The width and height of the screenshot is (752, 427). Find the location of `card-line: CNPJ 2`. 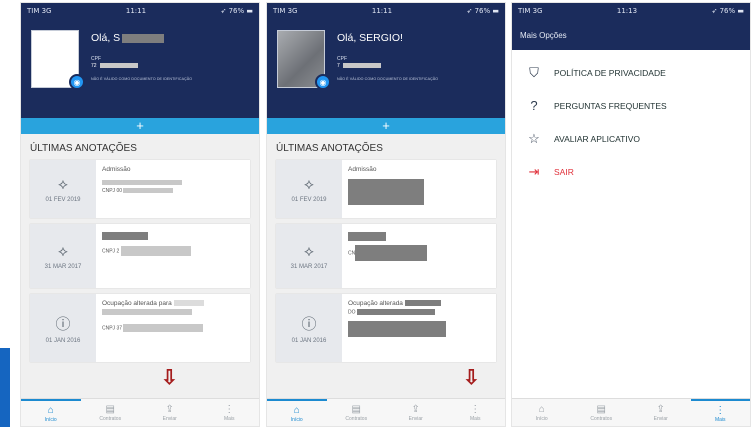

card-line: CNPJ 2 is located at coordinates (111, 251).